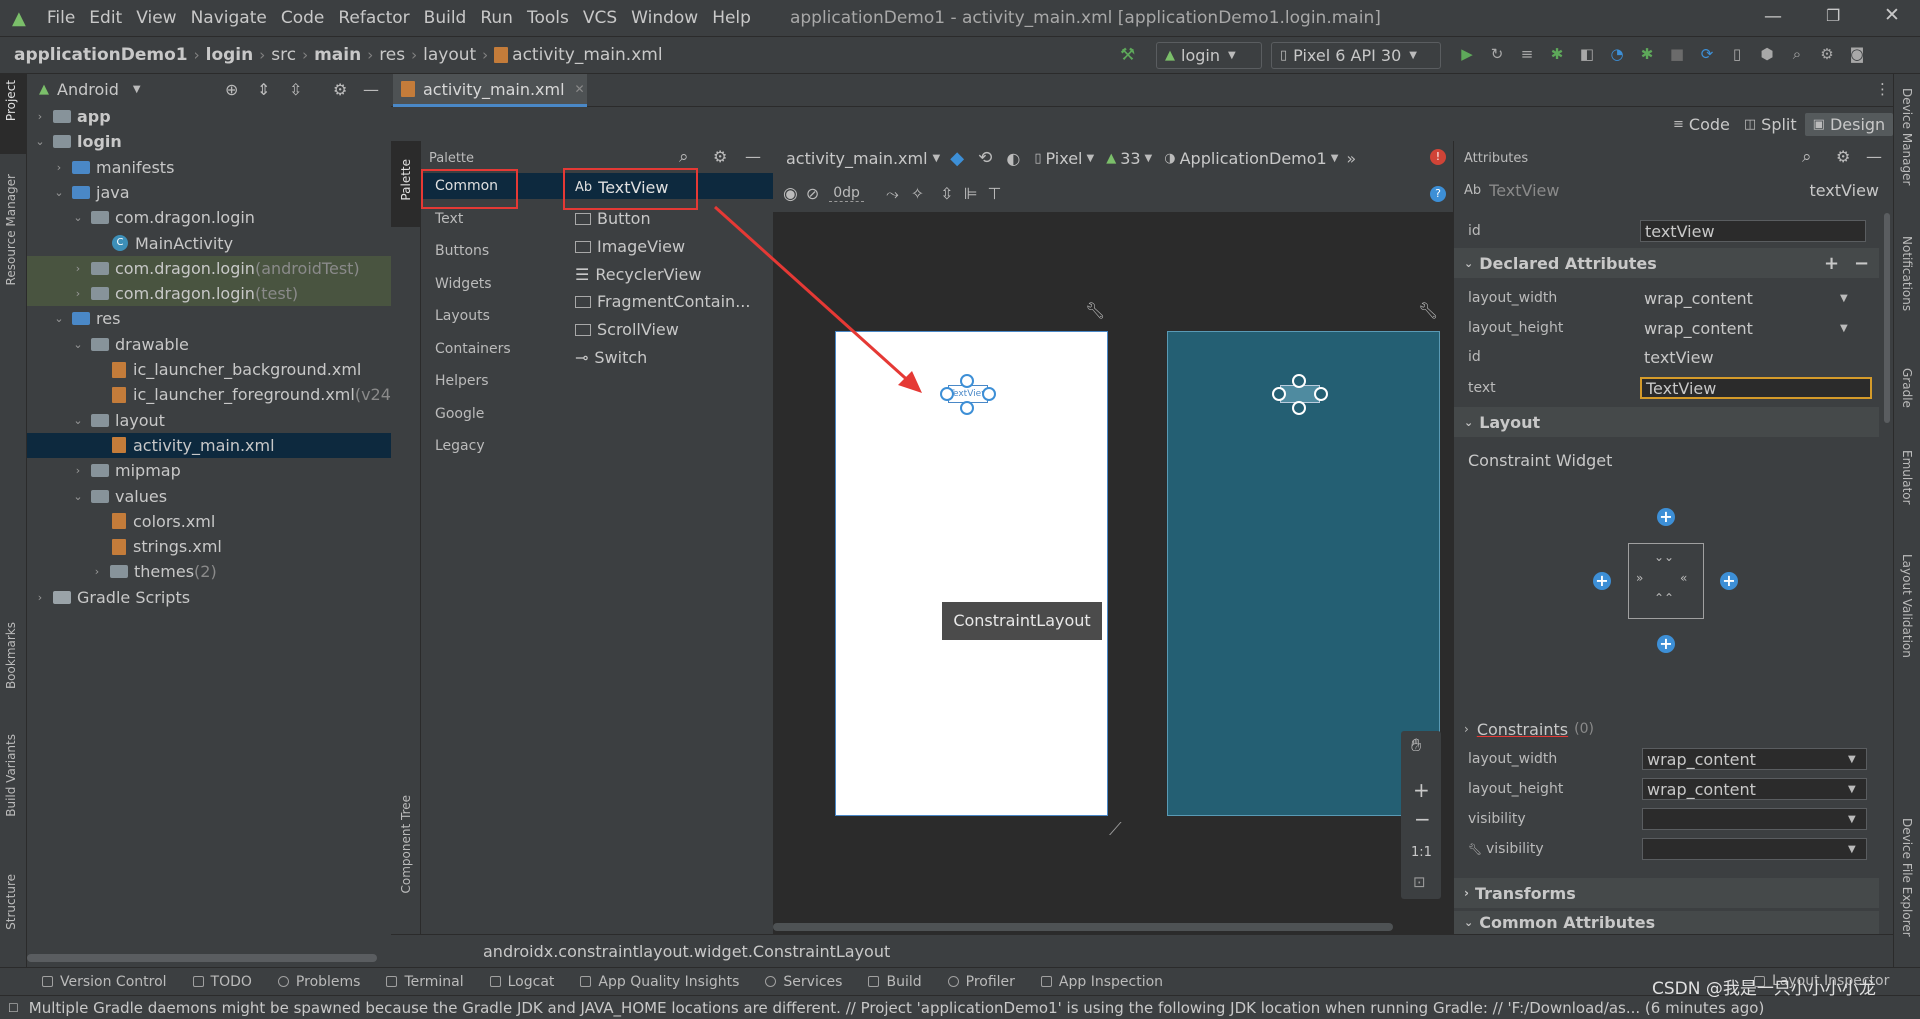  What do you see at coordinates (209, 420) in the screenshot?
I see `tree-node-layout: ⌄ layout` at bounding box center [209, 420].